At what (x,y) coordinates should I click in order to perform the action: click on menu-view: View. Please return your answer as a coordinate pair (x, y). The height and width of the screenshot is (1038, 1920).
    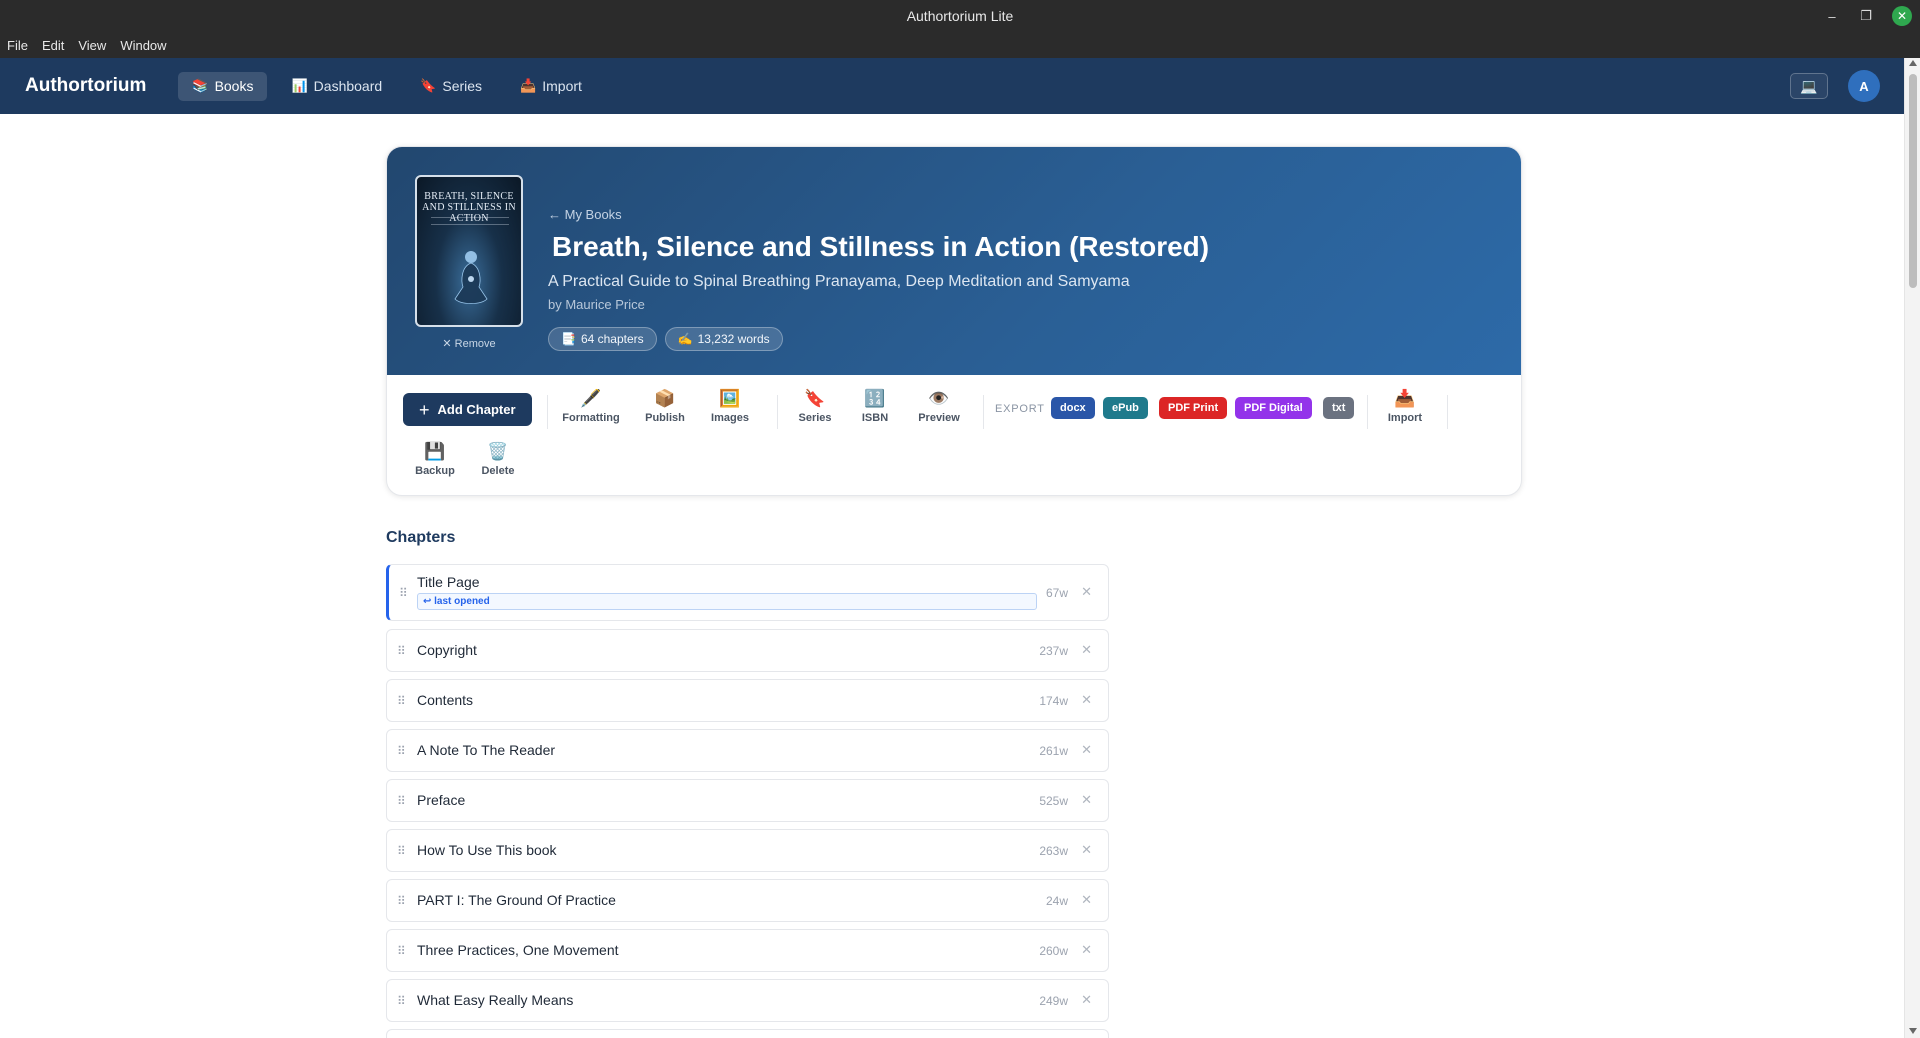
    Looking at the image, I should click on (92, 45).